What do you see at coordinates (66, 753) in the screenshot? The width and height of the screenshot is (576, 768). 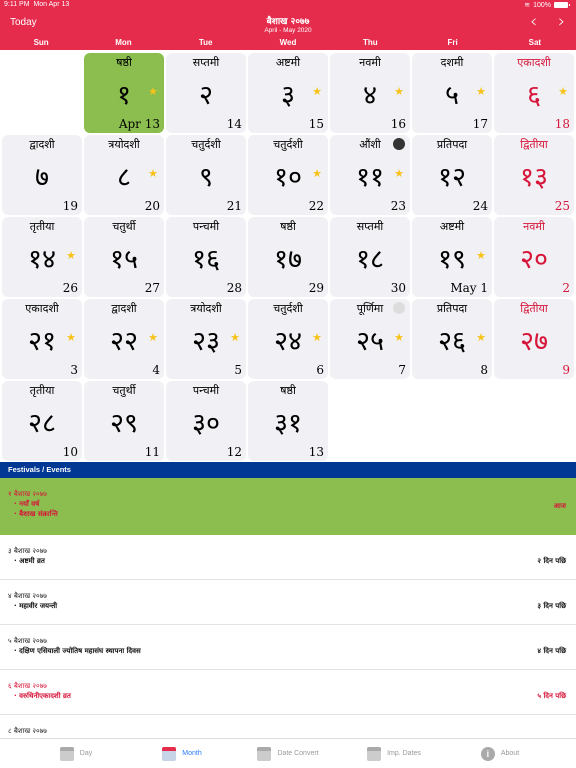 I see `day-calendar-icon` at bounding box center [66, 753].